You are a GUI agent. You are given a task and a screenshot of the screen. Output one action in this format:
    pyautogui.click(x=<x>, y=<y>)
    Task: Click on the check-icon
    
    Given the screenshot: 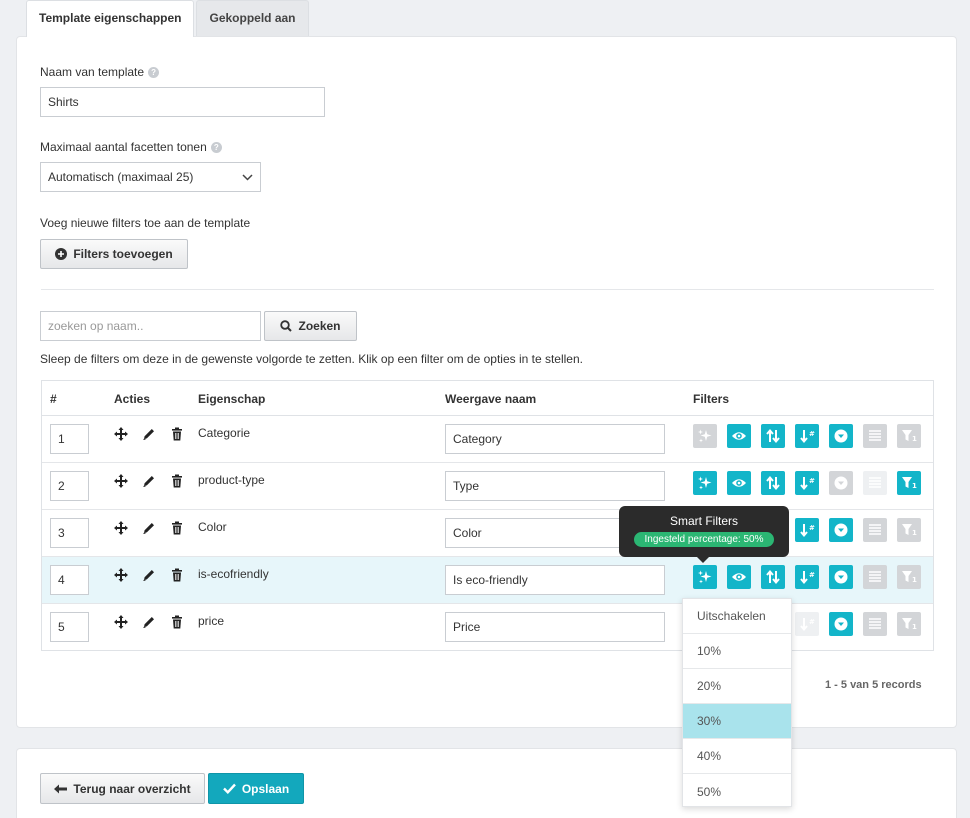 What is the action you would take?
    pyautogui.click(x=229, y=788)
    